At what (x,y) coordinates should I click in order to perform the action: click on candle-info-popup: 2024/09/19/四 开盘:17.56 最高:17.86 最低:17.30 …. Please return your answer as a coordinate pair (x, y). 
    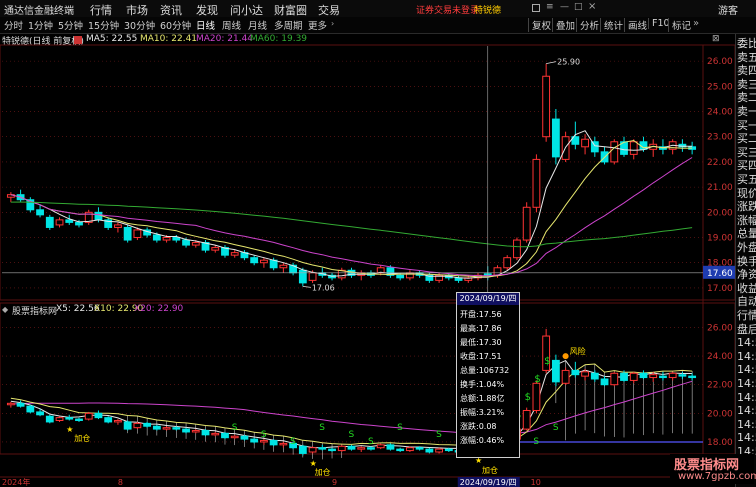
    Looking at the image, I should click on (488, 375).